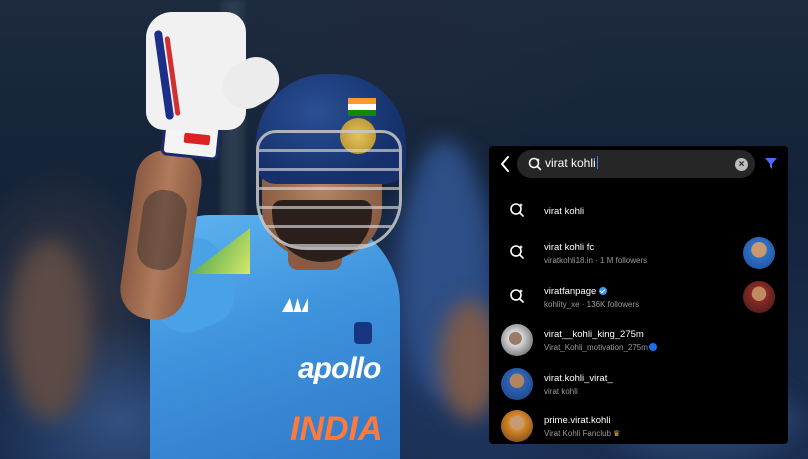 This screenshot has width=808, height=459. What do you see at coordinates (597, 162) in the screenshot?
I see `text-caret` at bounding box center [597, 162].